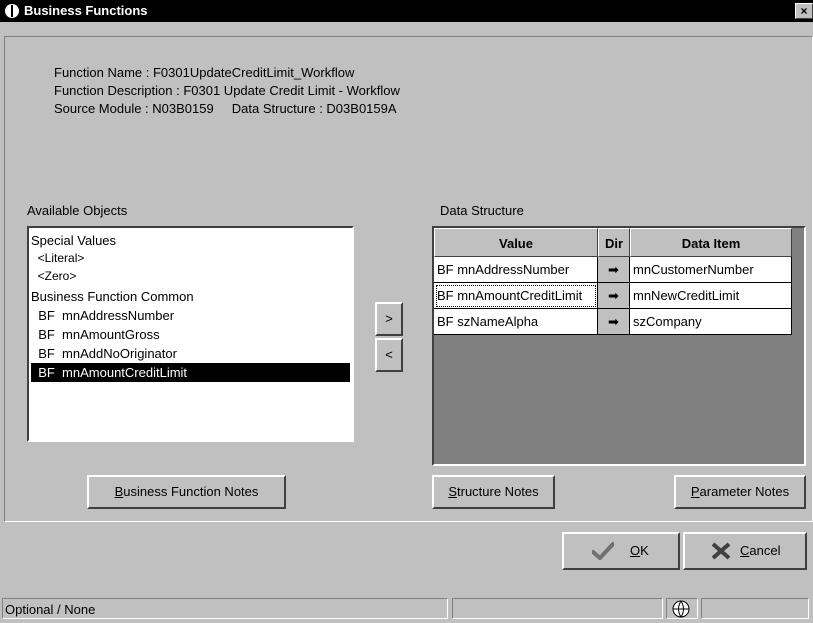 The image size is (813, 623). Describe the element at coordinates (516, 270) in the screenshot. I see `value-cell: BF mnAddressNumber` at that location.